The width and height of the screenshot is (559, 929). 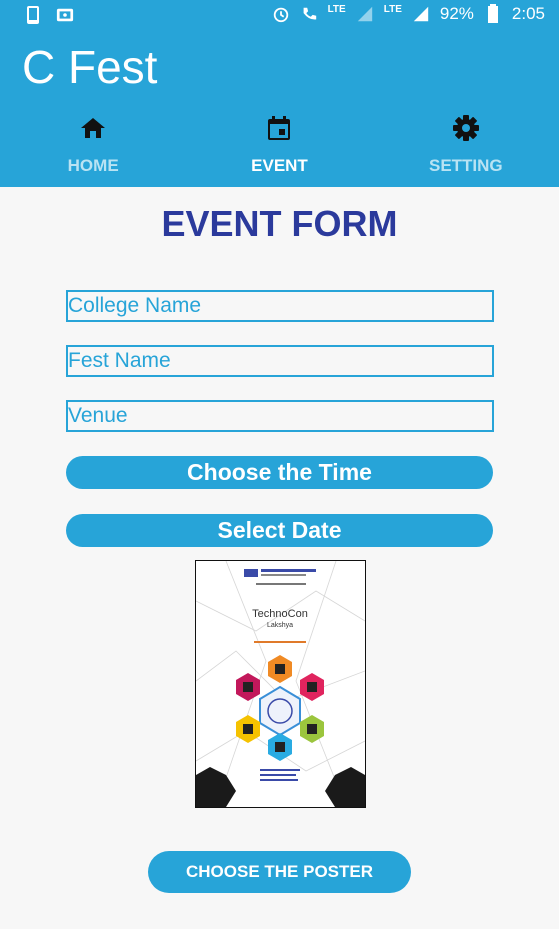 I want to click on fest-name-input, so click(x=280, y=361).